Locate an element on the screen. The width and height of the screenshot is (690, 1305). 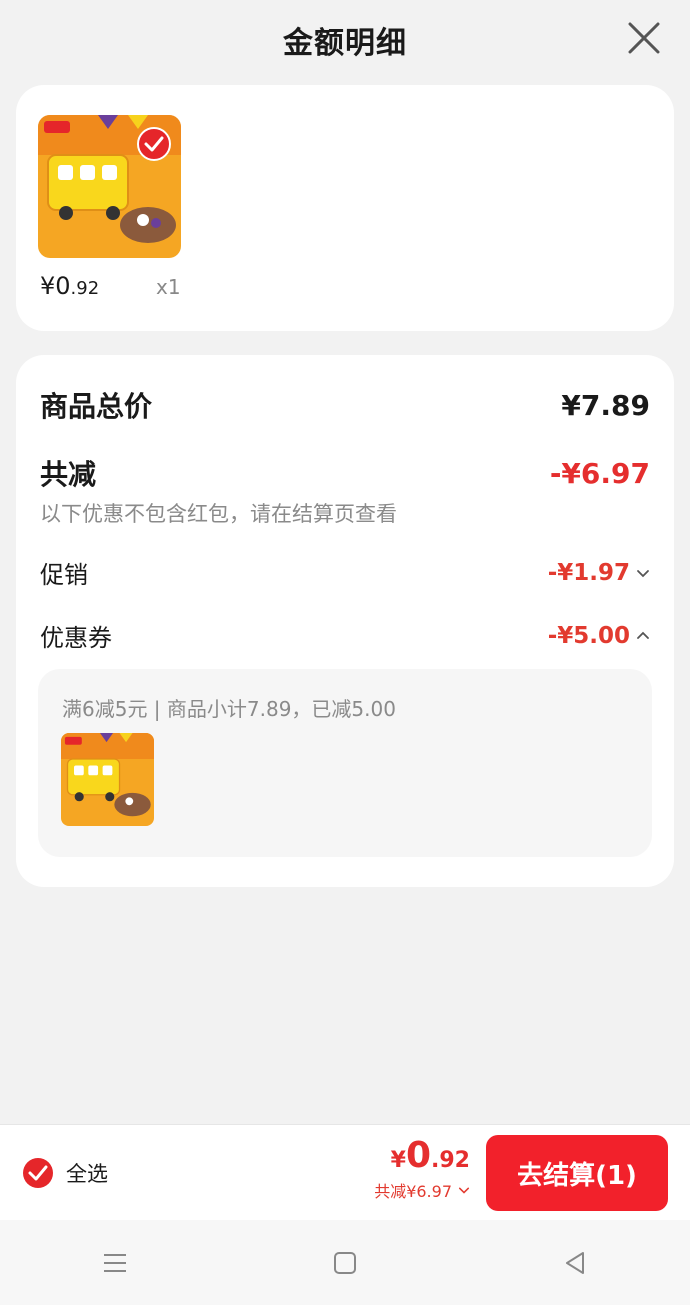
coupon-value-group: -¥5.00 is located at coordinates (599, 636).